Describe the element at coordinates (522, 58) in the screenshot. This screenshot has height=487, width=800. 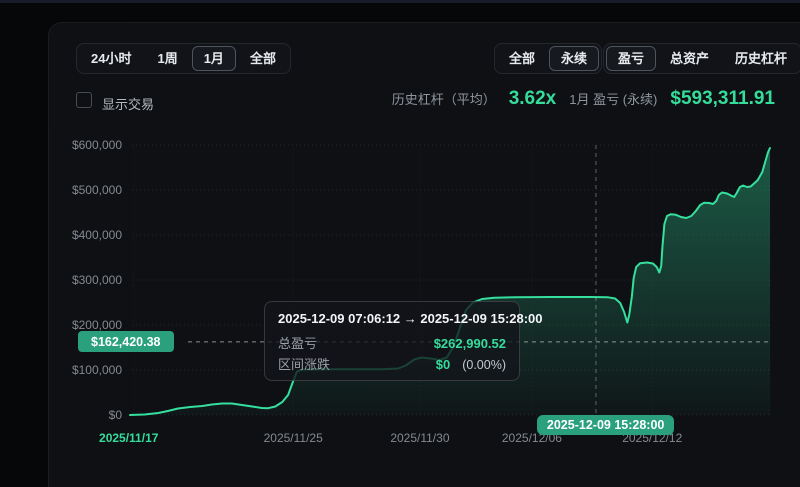
I see `market-tab-all: 全部` at that location.